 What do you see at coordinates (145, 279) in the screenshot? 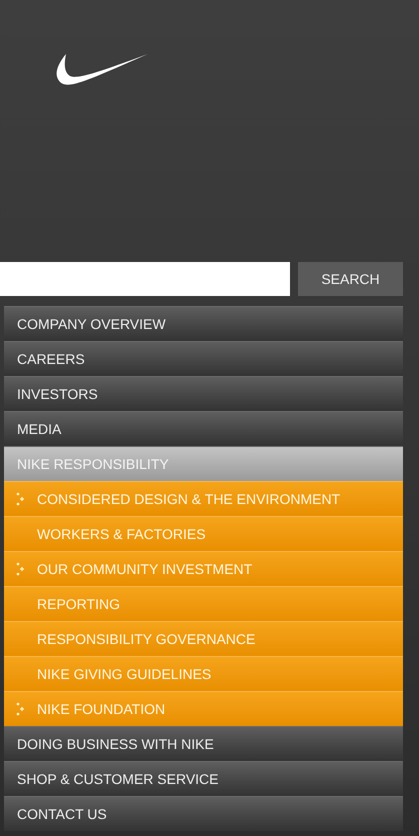
I see `search-field` at bounding box center [145, 279].